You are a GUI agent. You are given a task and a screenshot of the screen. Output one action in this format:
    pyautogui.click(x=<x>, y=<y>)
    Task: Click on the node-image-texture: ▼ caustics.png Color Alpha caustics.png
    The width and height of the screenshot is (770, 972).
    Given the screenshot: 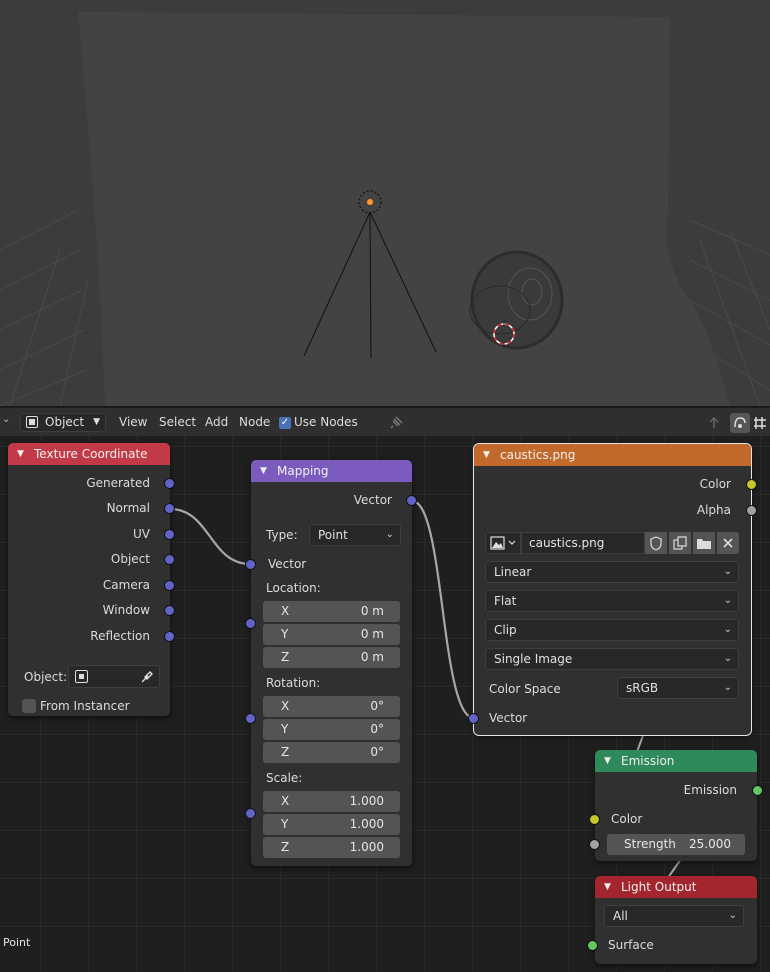 What is the action you would take?
    pyautogui.click(x=612, y=589)
    